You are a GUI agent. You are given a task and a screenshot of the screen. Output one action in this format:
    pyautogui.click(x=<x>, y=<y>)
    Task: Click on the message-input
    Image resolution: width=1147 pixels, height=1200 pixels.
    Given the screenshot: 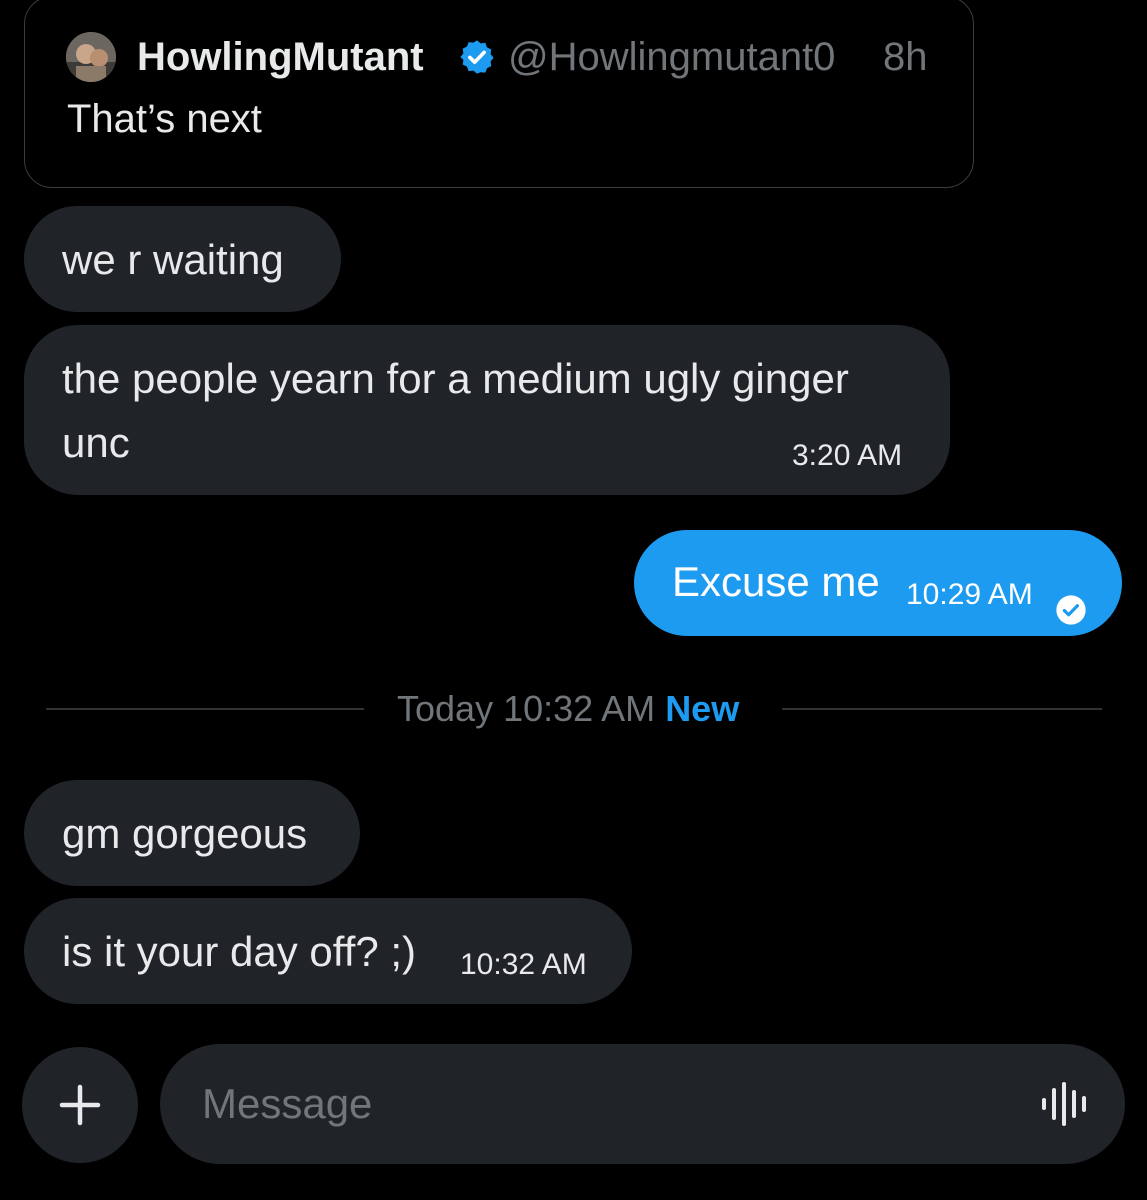 What is the action you would take?
    pyautogui.click(x=592, y=1104)
    